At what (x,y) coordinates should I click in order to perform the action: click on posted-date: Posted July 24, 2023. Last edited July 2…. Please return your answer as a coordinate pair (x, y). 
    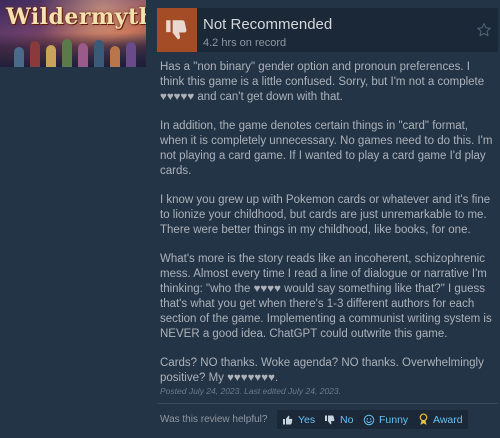
    Looking at the image, I should click on (250, 391).